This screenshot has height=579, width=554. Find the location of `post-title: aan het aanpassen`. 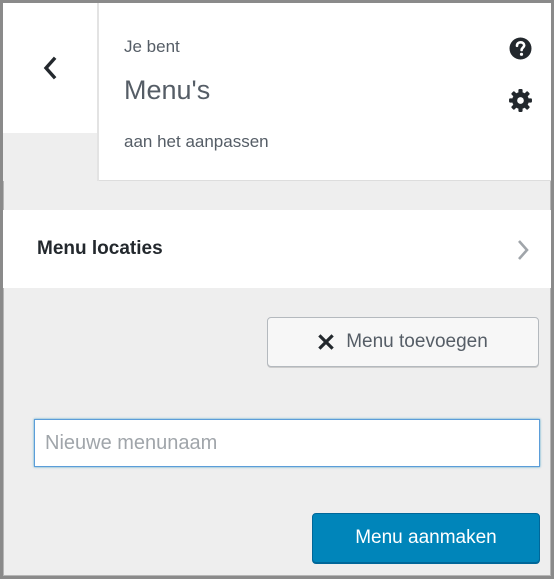

post-title: aan het aanpassen is located at coordinates (196, 141).